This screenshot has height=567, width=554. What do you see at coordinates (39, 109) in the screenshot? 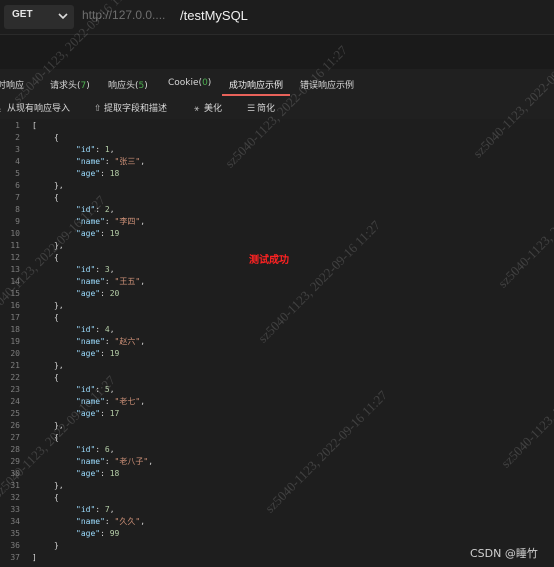
I see `import-label: 从现有响应导入` at bounding box center [39, 109].